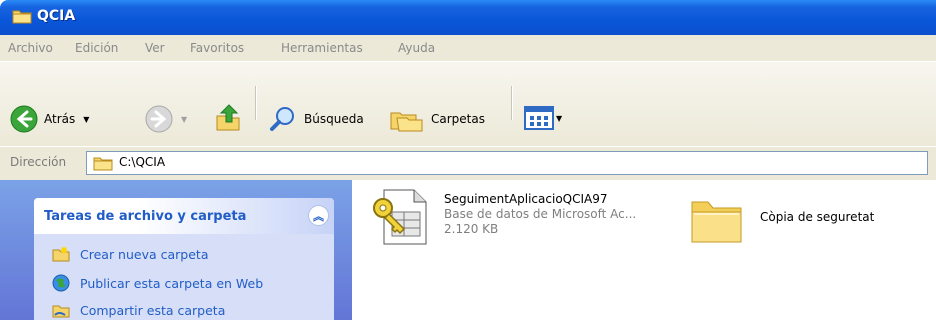 The image size is (936, 320). I want to click on task-new-folder: Crear nueva carpeta, so click(130, 254).